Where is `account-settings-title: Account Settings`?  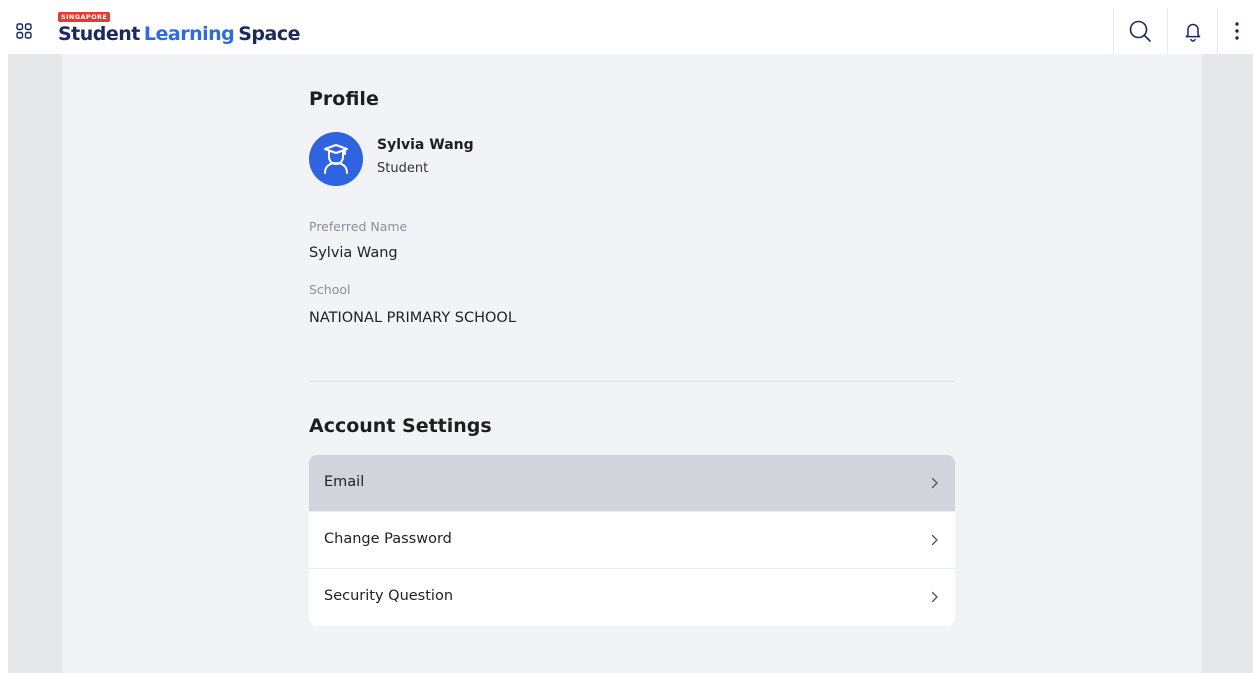
account-settings-title: Account Settings is located at coordinates (400, 426).